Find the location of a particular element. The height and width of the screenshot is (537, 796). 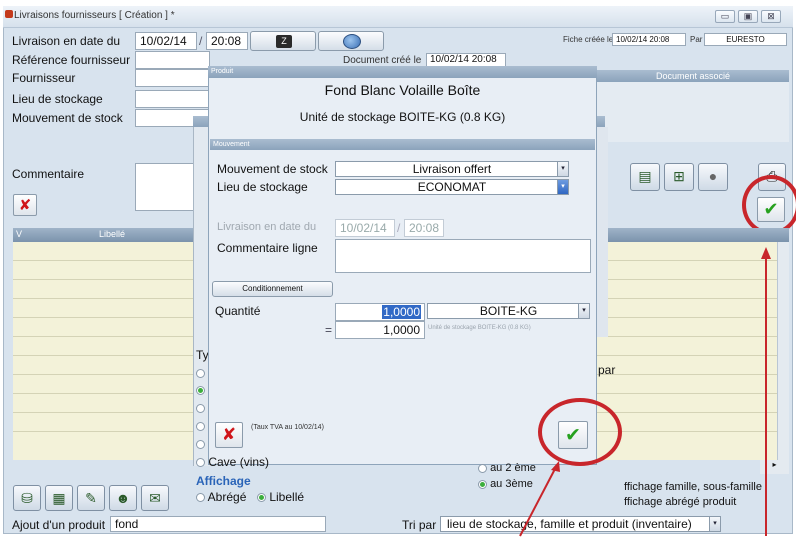

arrow-to-main-check is located at coordinates (766, 391).